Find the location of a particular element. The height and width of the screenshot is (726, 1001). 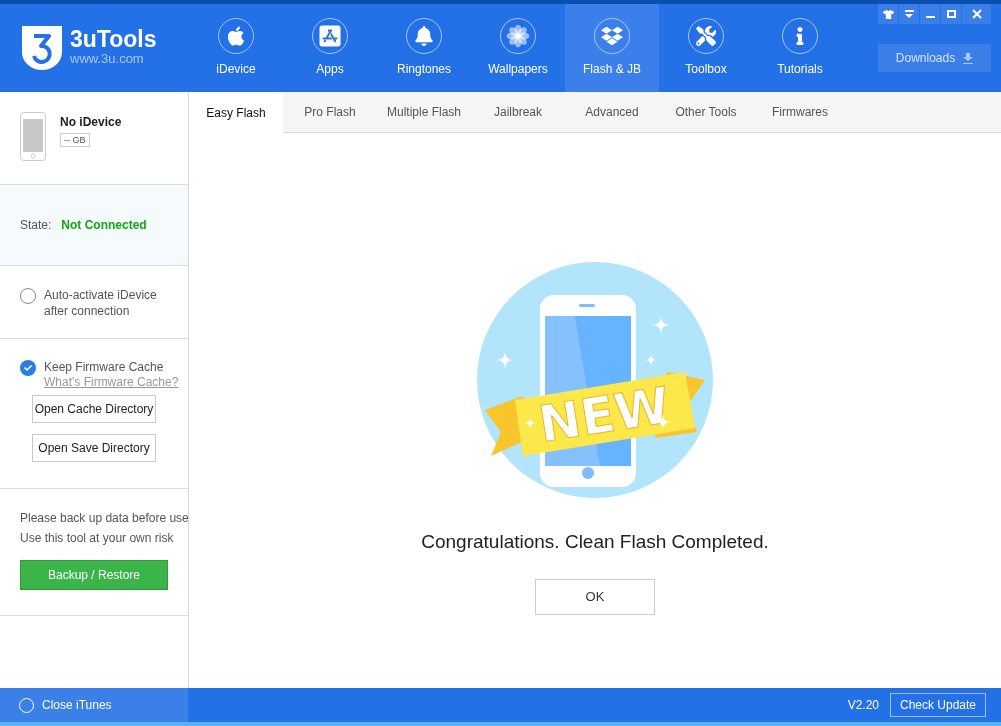

logo-icon is located at coordinates (42, 48).